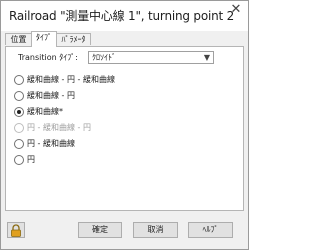 Image resolution: width=320 pixels, height=250 pixels. Describe the element at coordinates (31, 159) in the screenshot. I see `radio-label: 円` at that location.